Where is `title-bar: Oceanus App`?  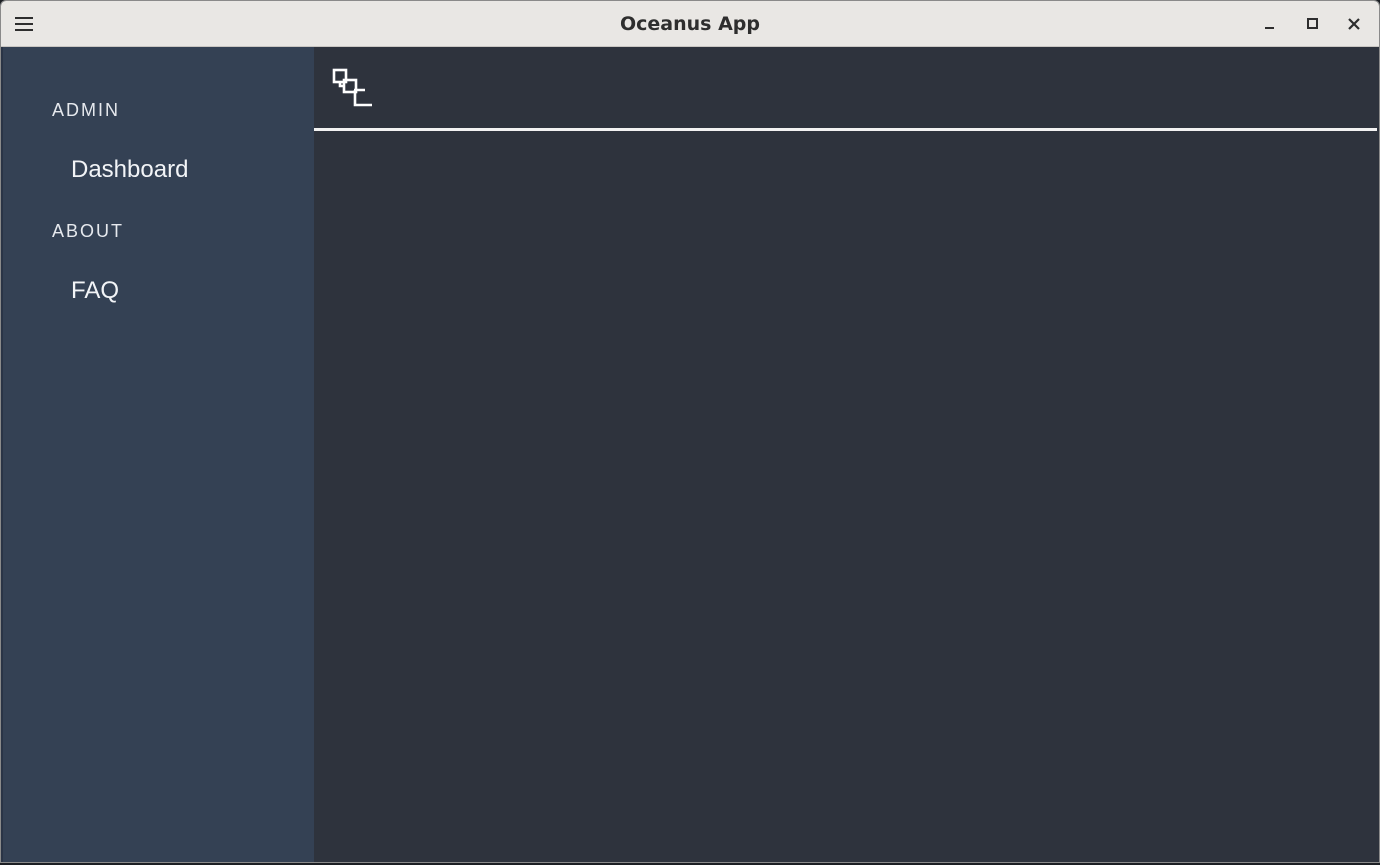 title-bar: Oceanus App is located at coordinates (690, 24).